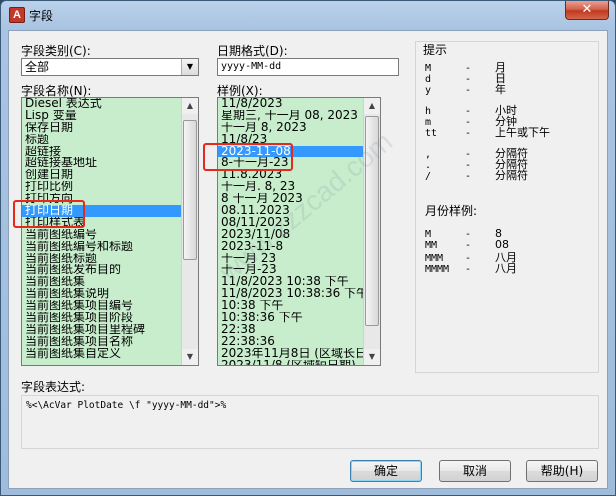  I want to click on field-name-item: 标题, so click(110, 140).